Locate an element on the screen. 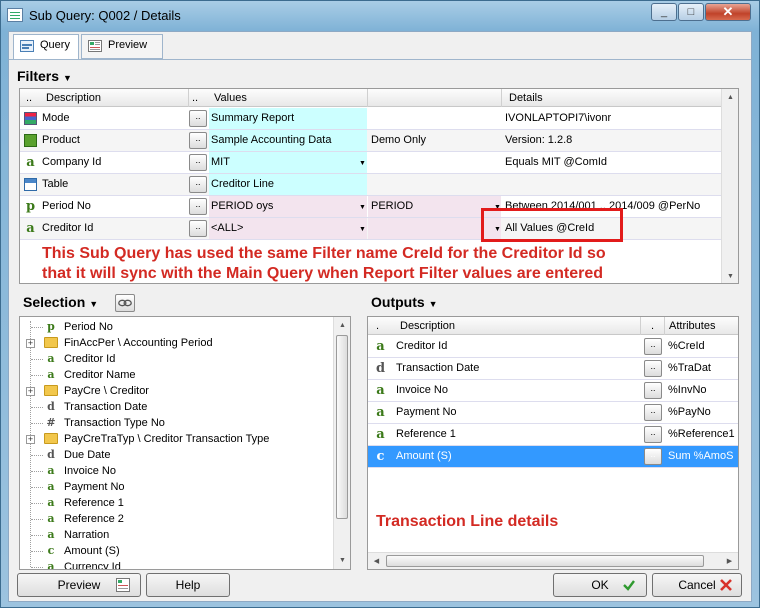 Image resolution: width=760 pixels, height=608 pixels. filters-col-values: Values is located at coordinates (230, 98).